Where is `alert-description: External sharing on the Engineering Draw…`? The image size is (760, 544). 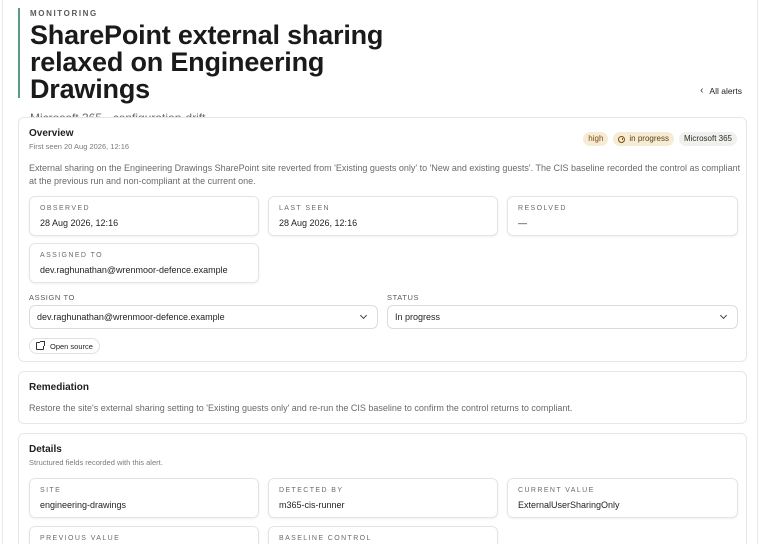 alert-description: External sharing on the Engineering Draw… is located at coordinates (385, 174).